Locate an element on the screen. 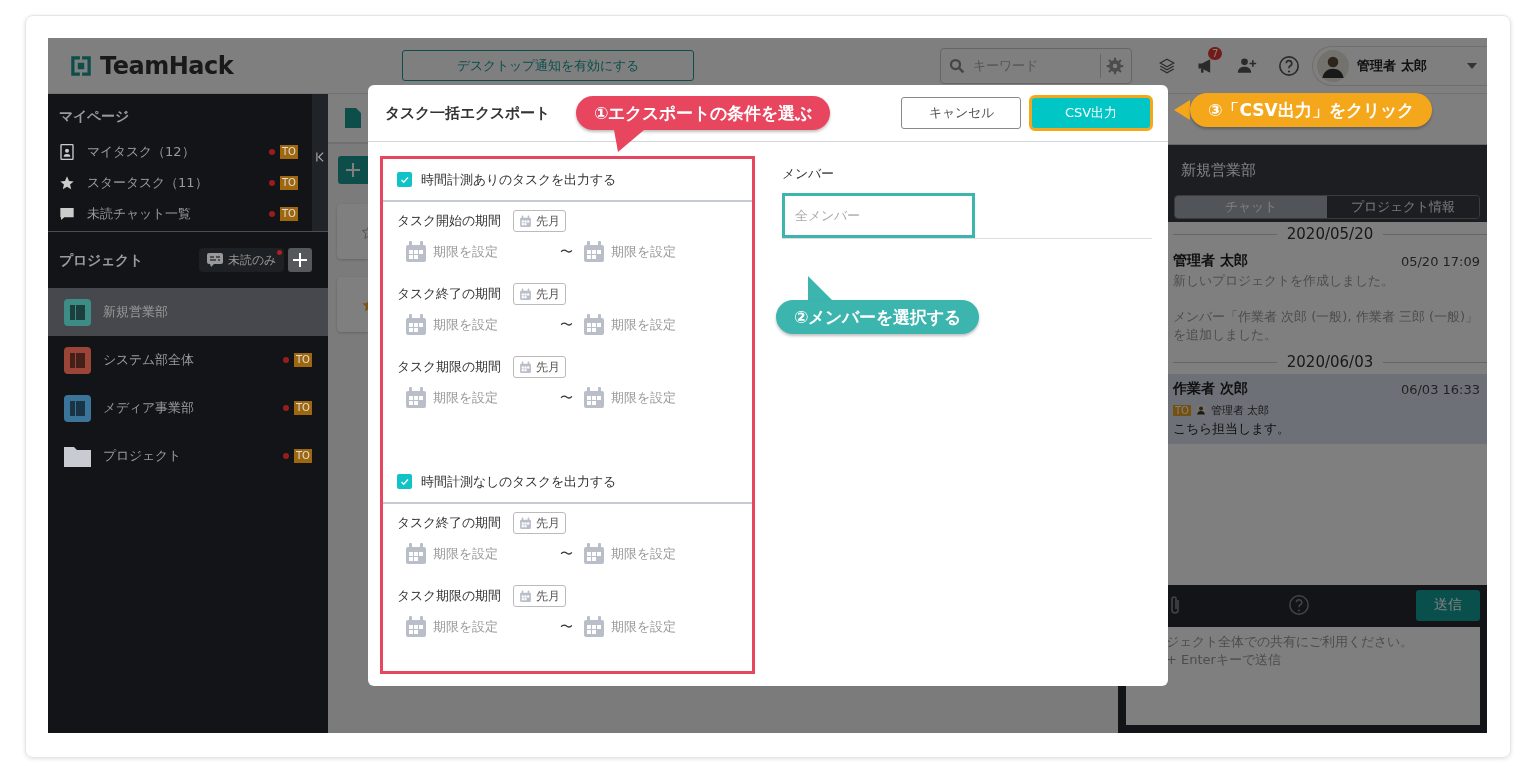 The width and height of the screenshot is (1536, 771). date-divider: 2020/05/20 is located at coordinates (1330, 234).